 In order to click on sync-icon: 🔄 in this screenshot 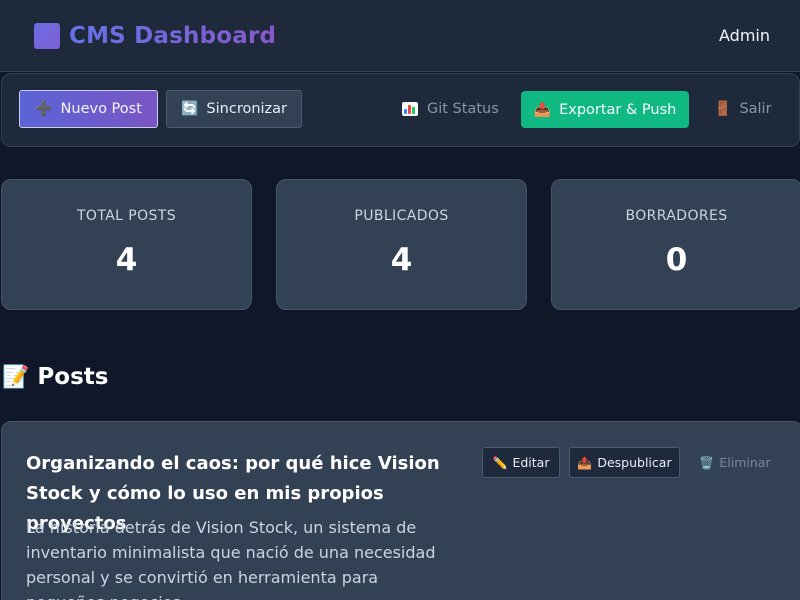, I will do `click(189, 109)`.